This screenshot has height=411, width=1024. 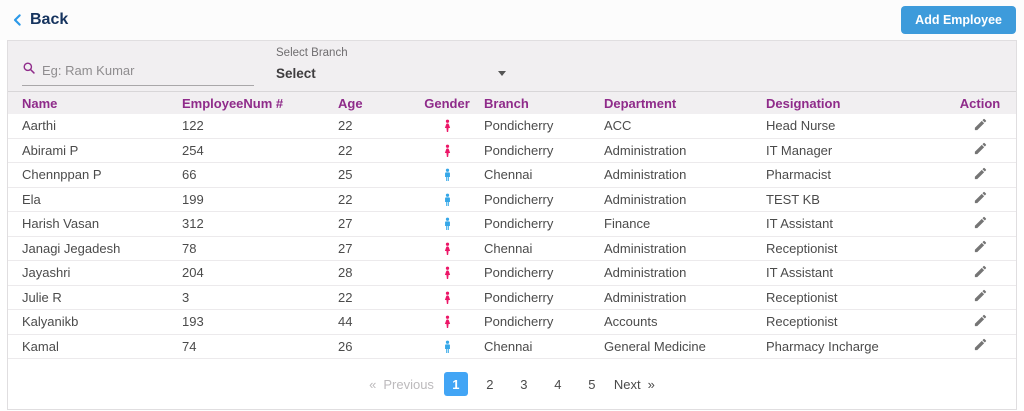 What do you see at coordinates (391, 73) in the screenshot?
I see `branch-select: Select` at bounding box center [391, 73].